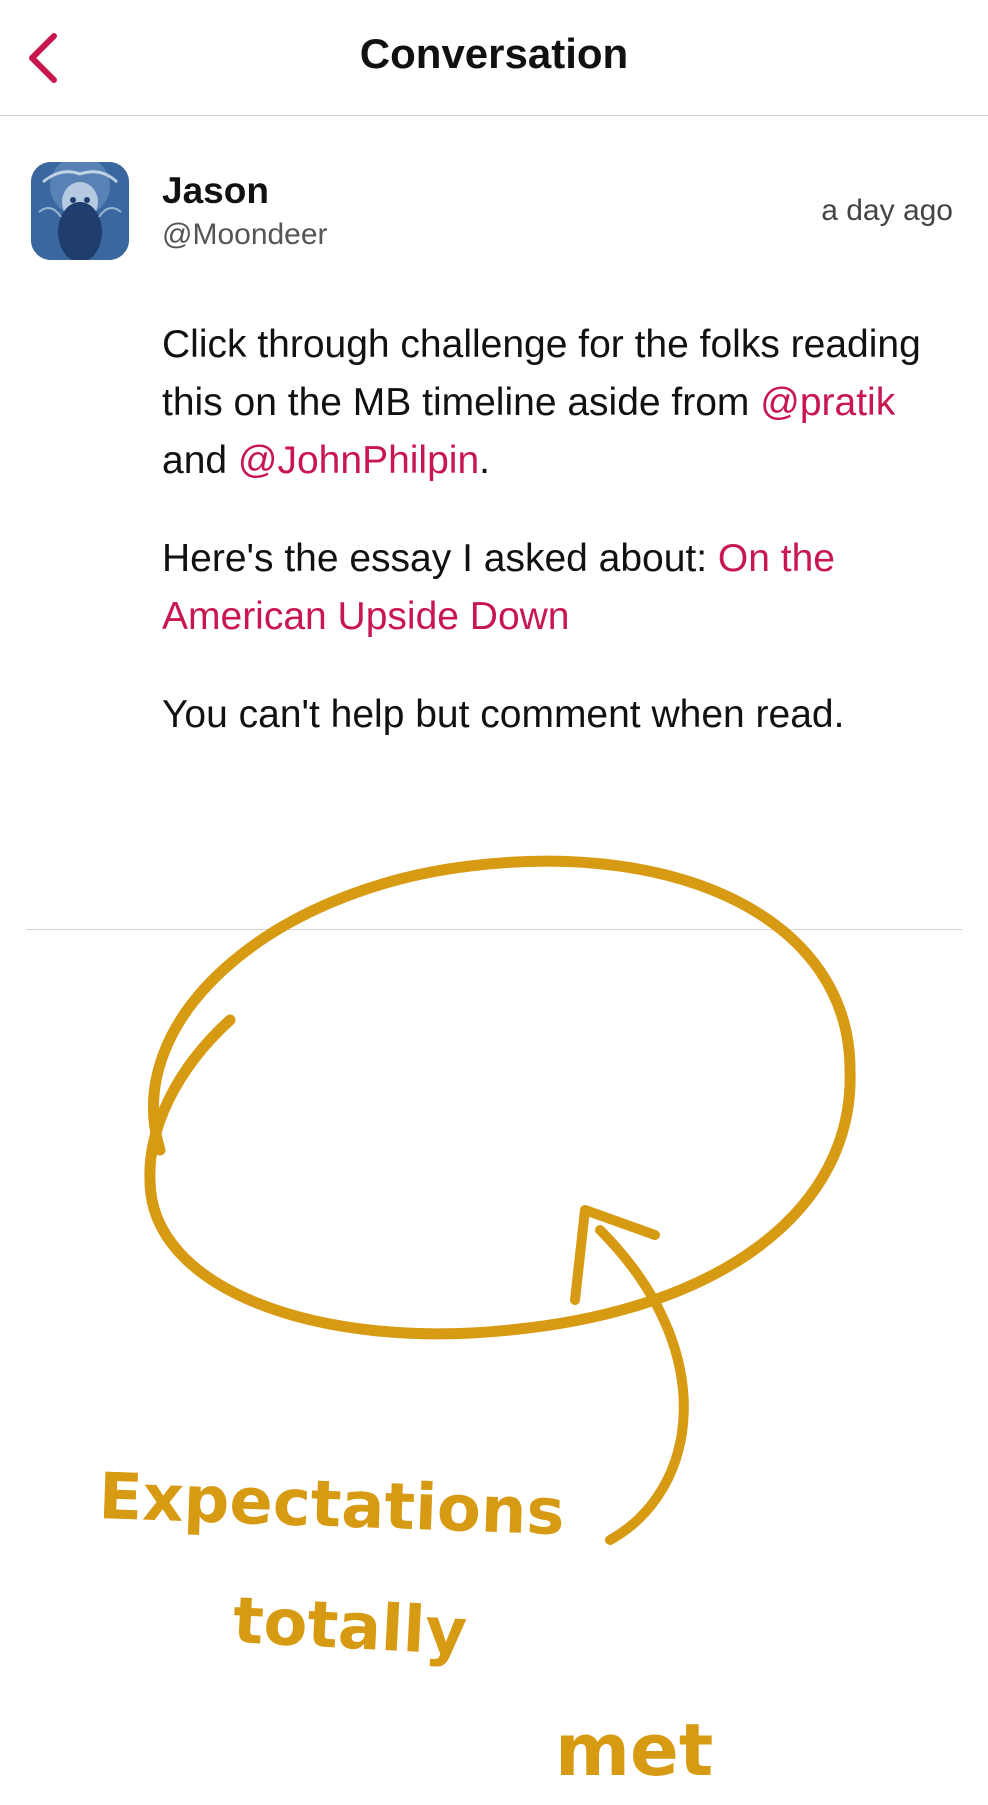 This screenshot has width=988, height=1805. What do you see at coordinates (642, 1385) in the screenshot?
I see `drawn-arrow` at bounding box center [642, 1385].